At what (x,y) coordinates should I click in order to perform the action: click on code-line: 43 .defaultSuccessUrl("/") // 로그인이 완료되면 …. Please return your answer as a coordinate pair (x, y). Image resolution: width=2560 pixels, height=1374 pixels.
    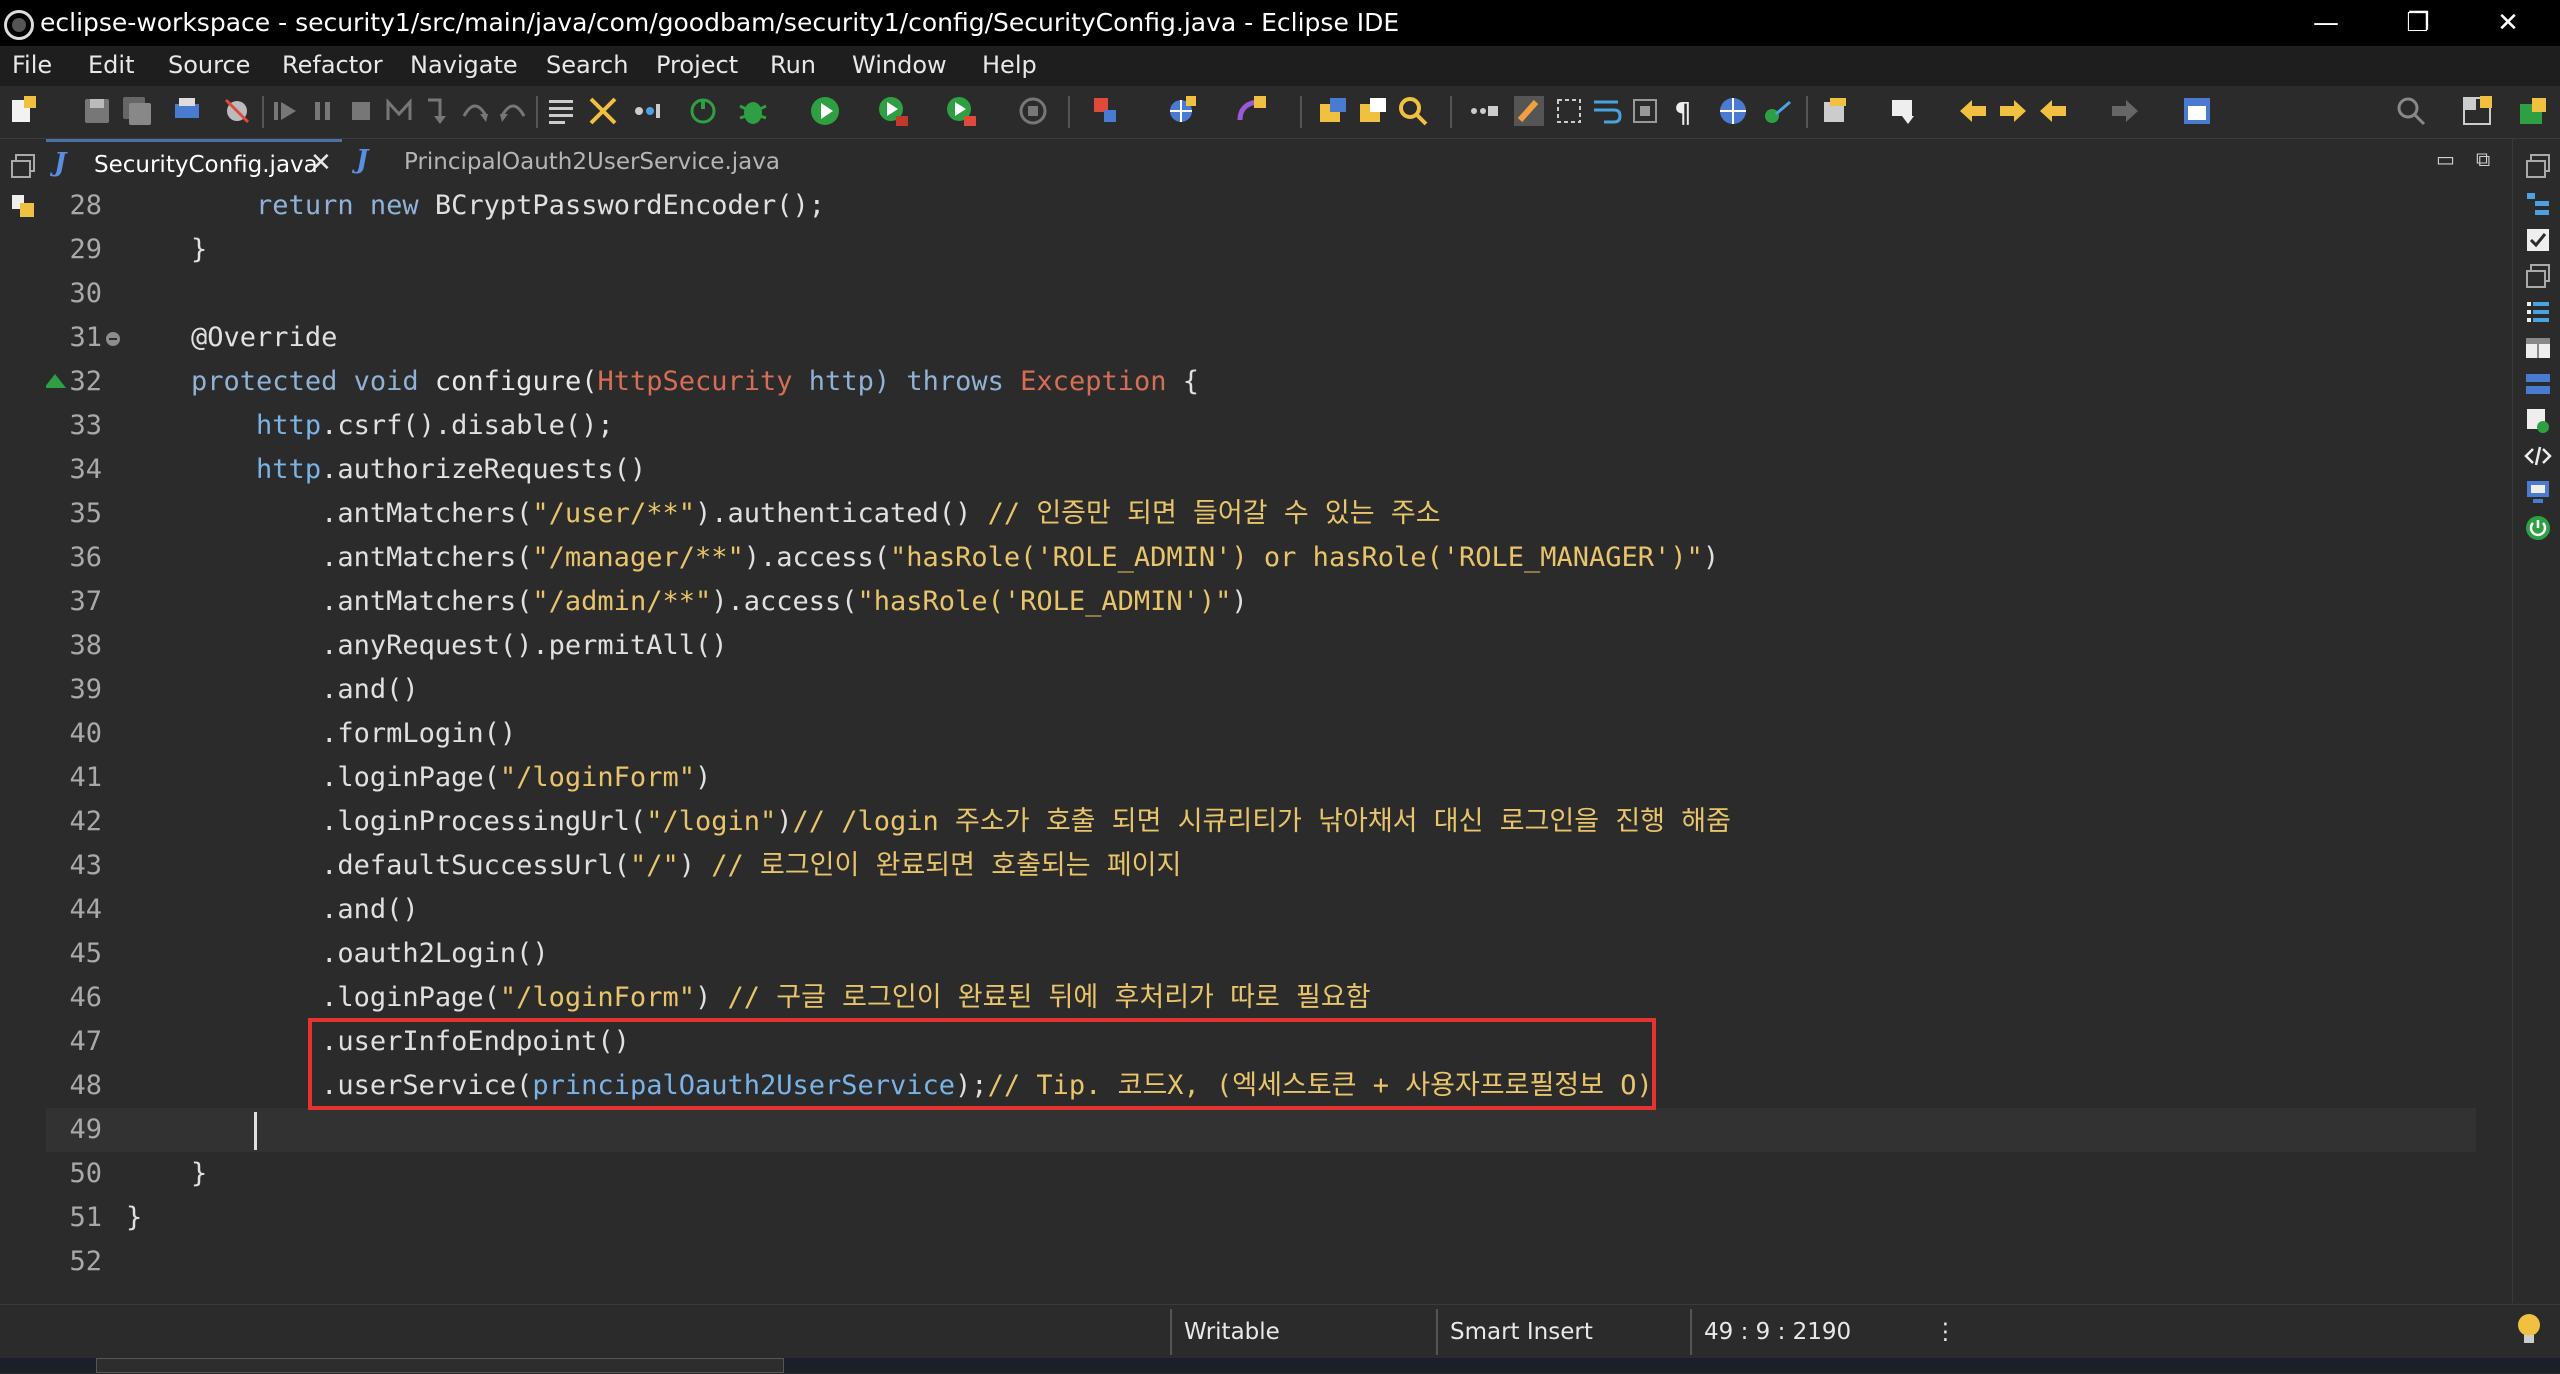
    Looking at the image, I should click on (625, 865).